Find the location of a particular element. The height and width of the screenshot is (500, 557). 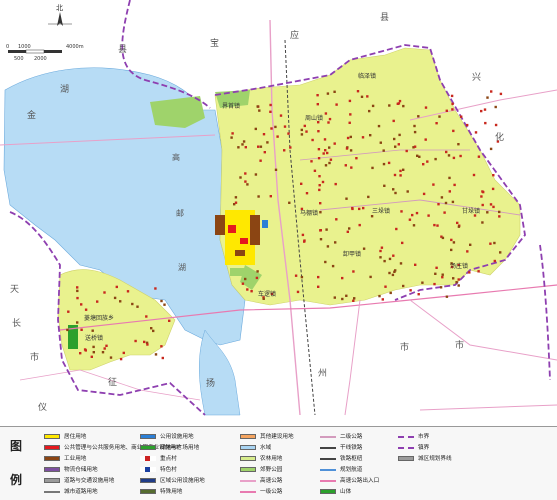

north-label: 北 is located at coordinates (59, 8).